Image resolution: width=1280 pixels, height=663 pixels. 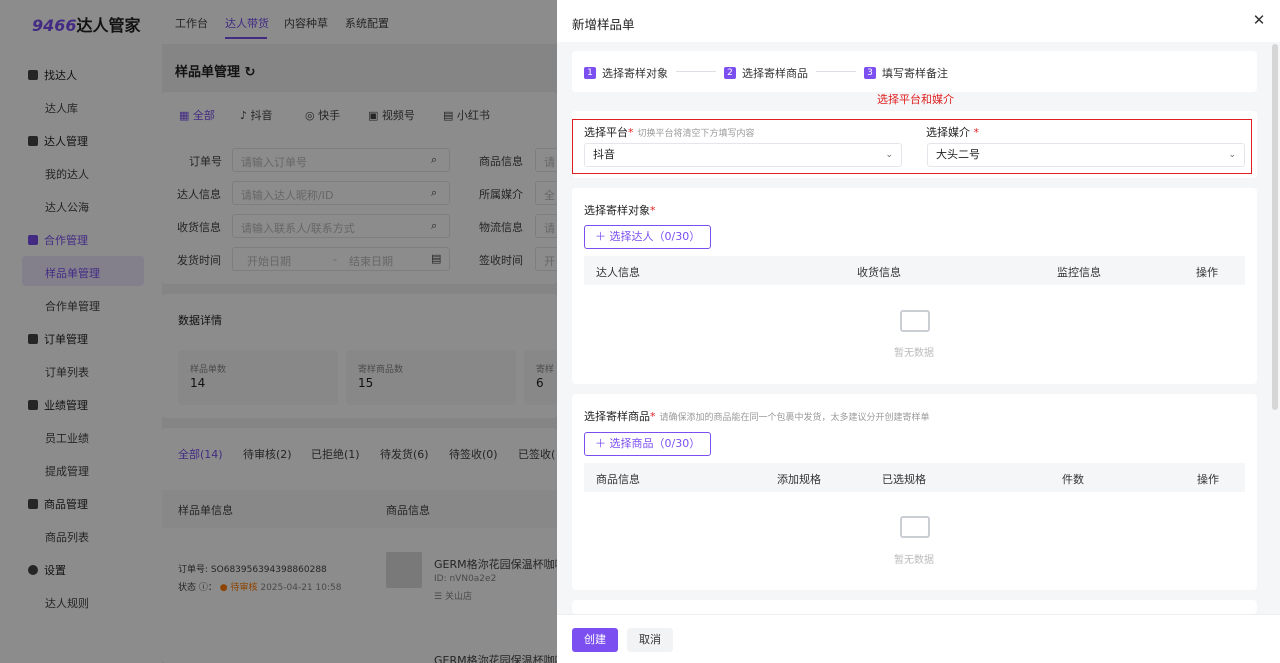 What do you see at coordinates (1275, 227) in the screenshot?
I see `drawer-scrollbar` at bounding box center [1275, 227].